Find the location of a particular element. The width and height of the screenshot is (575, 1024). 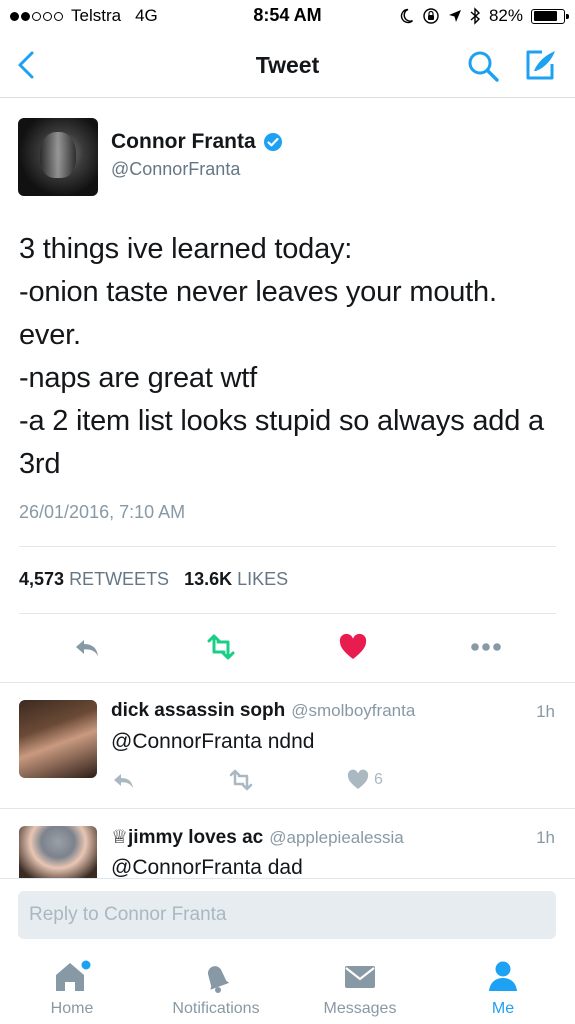

do-not-disturb-icon is located at coordinates (406, 16).